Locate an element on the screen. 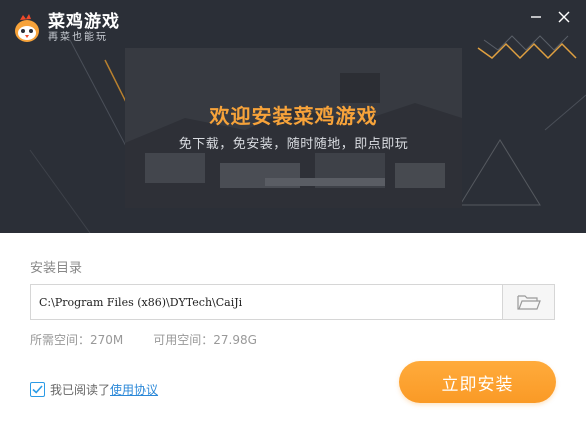 The width and height of the screenshot is (586, 421). minimize-icon is located at coordinates (536, 17).